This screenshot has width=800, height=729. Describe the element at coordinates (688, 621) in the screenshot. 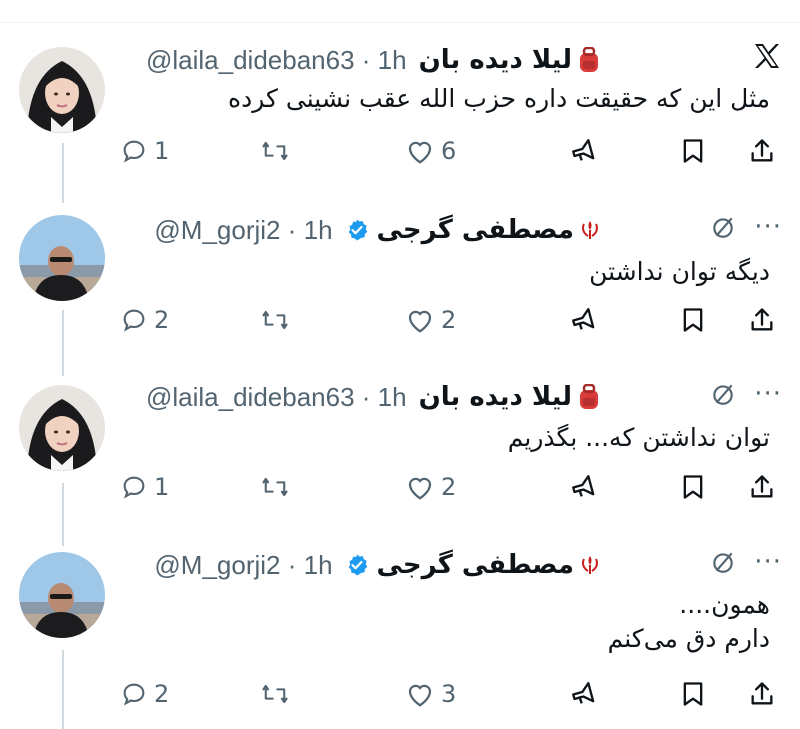

I see `tweet-text: همون.... دارم دق می‌کنم` at that location.